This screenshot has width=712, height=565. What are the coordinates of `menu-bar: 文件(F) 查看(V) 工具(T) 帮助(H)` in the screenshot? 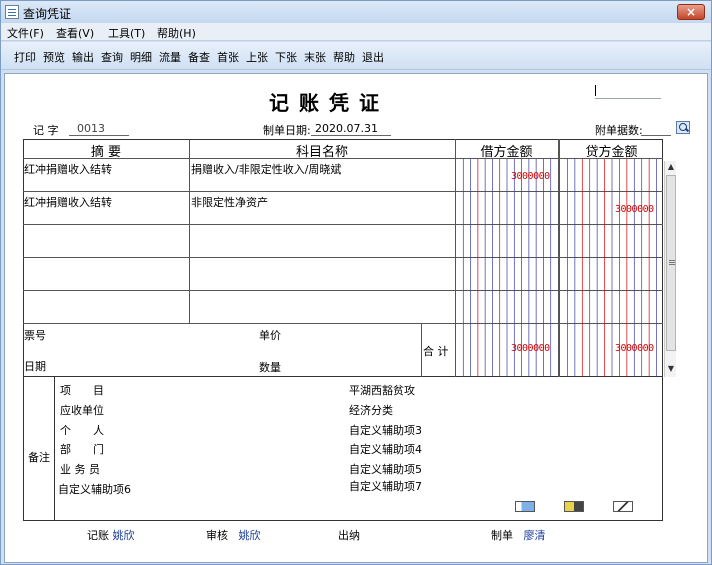 It's located at (356, 32).